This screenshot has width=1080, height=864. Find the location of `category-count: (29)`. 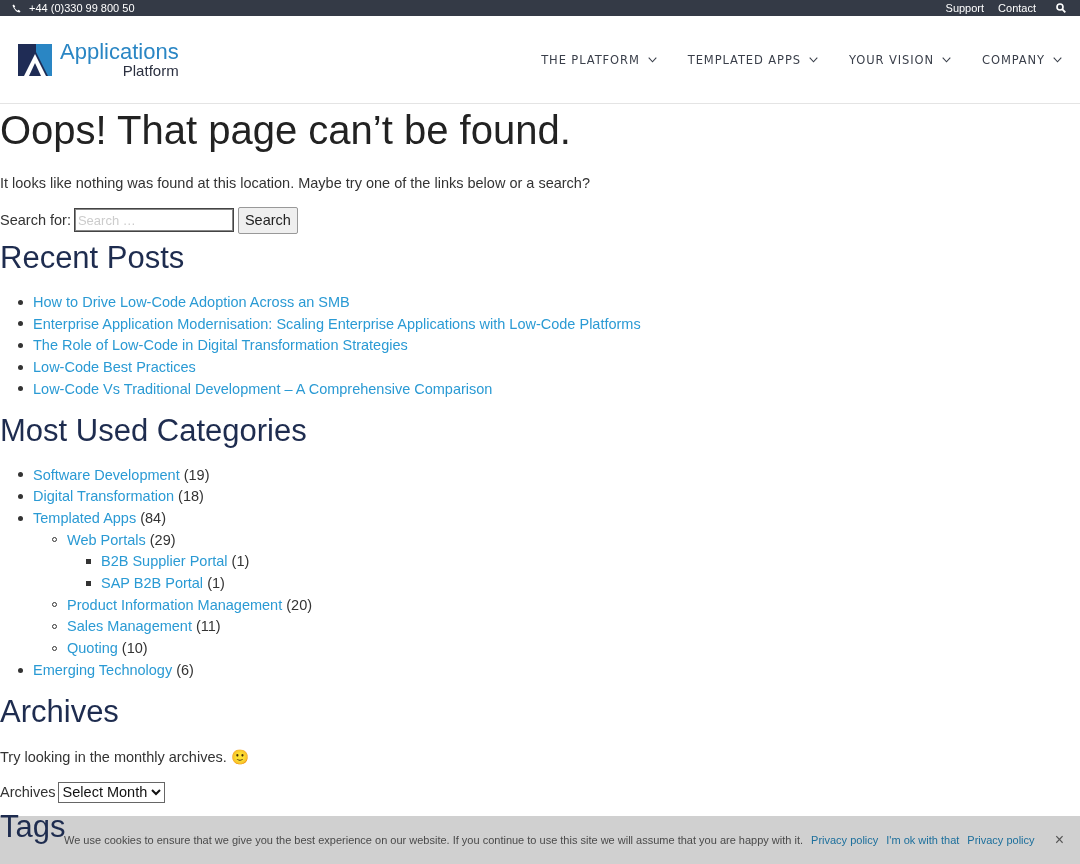

category-count: (29) is located at coordinates (162, 539).